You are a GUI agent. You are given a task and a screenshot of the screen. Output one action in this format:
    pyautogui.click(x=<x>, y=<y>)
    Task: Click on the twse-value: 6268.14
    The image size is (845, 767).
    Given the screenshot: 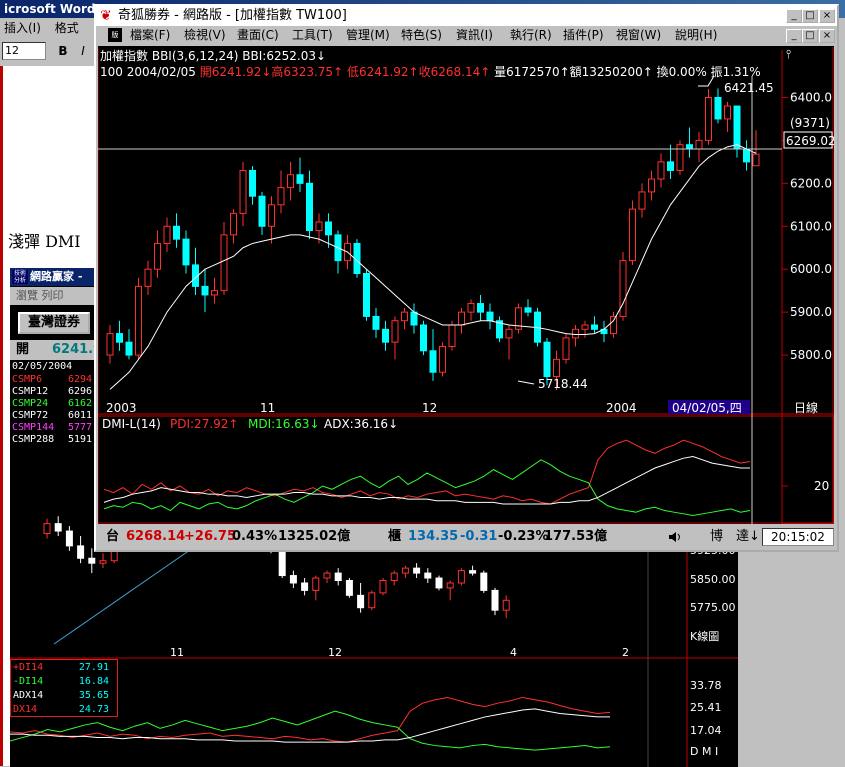 What is the action you would take?
    pyautogui.click(x=156, y=536)
    